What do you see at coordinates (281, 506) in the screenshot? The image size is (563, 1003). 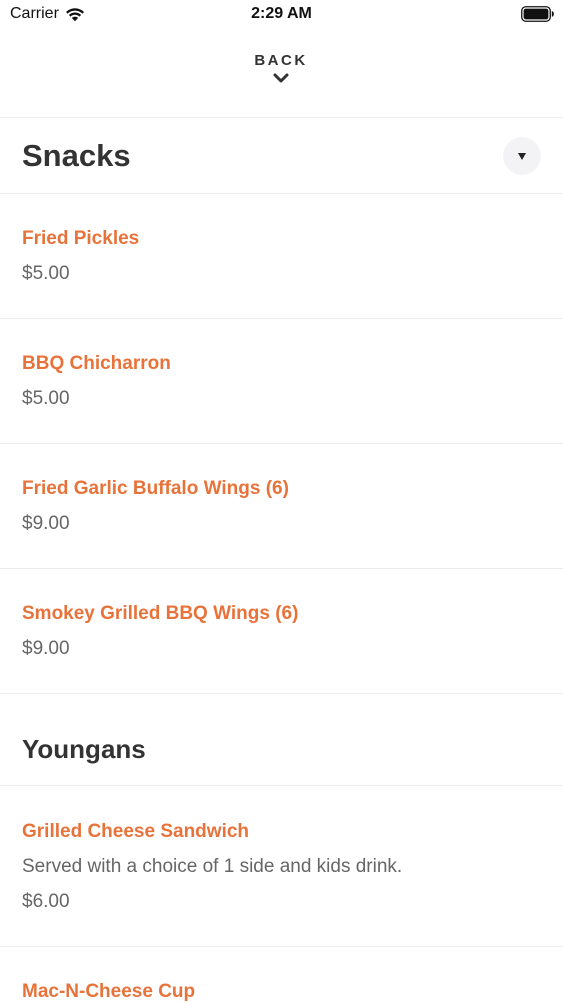 I see `menu-item: Fried Garlic Buffalo Wings (6) $9.00` at bounding box center [281, 506].